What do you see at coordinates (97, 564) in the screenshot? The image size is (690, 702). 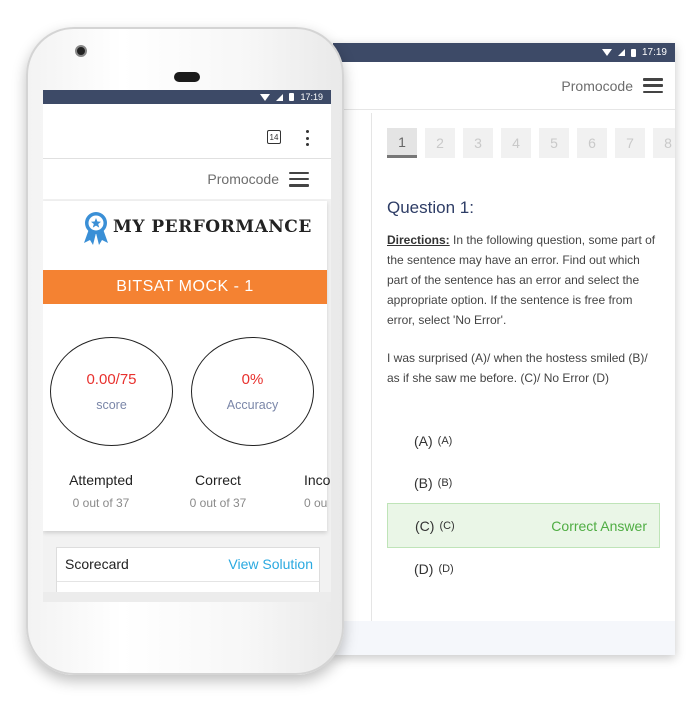 I see `scorecard-label: Scorecard` at bounding box center [97, 564].